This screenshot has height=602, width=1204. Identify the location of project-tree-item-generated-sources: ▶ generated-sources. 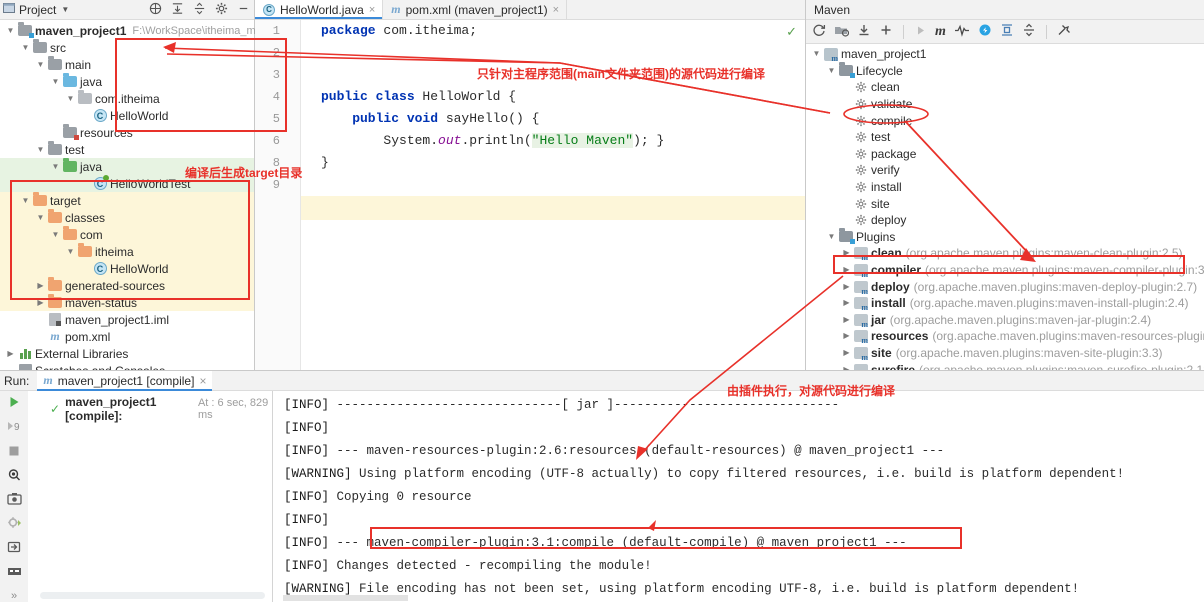
(127, 285).